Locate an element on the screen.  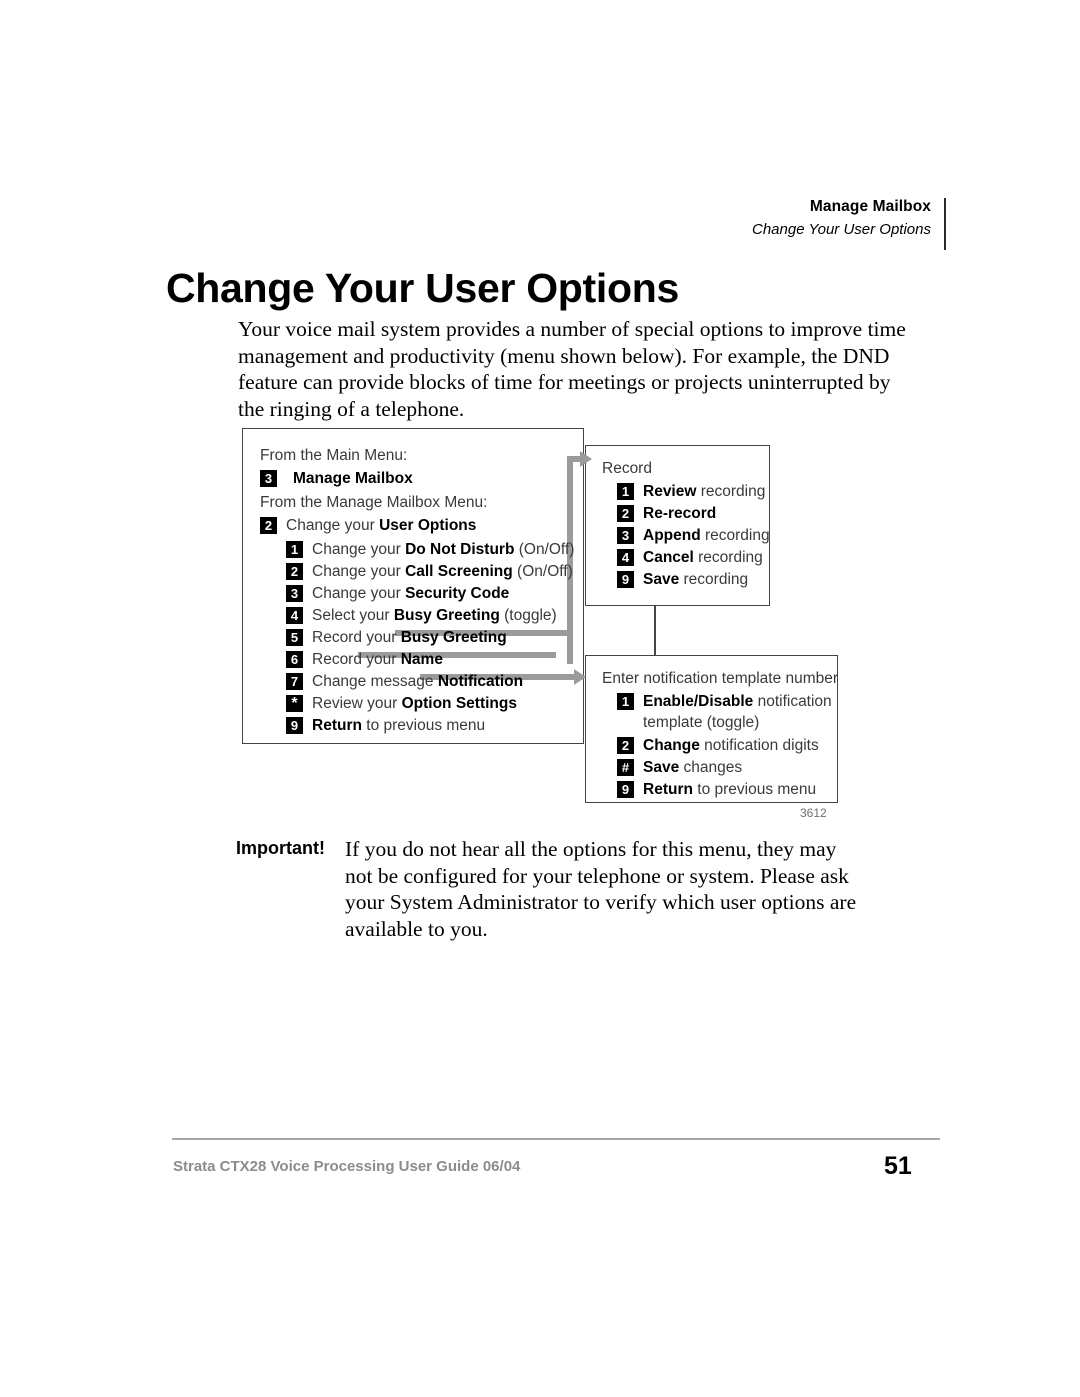
footer-rule is located at coordinates (556, 1139).